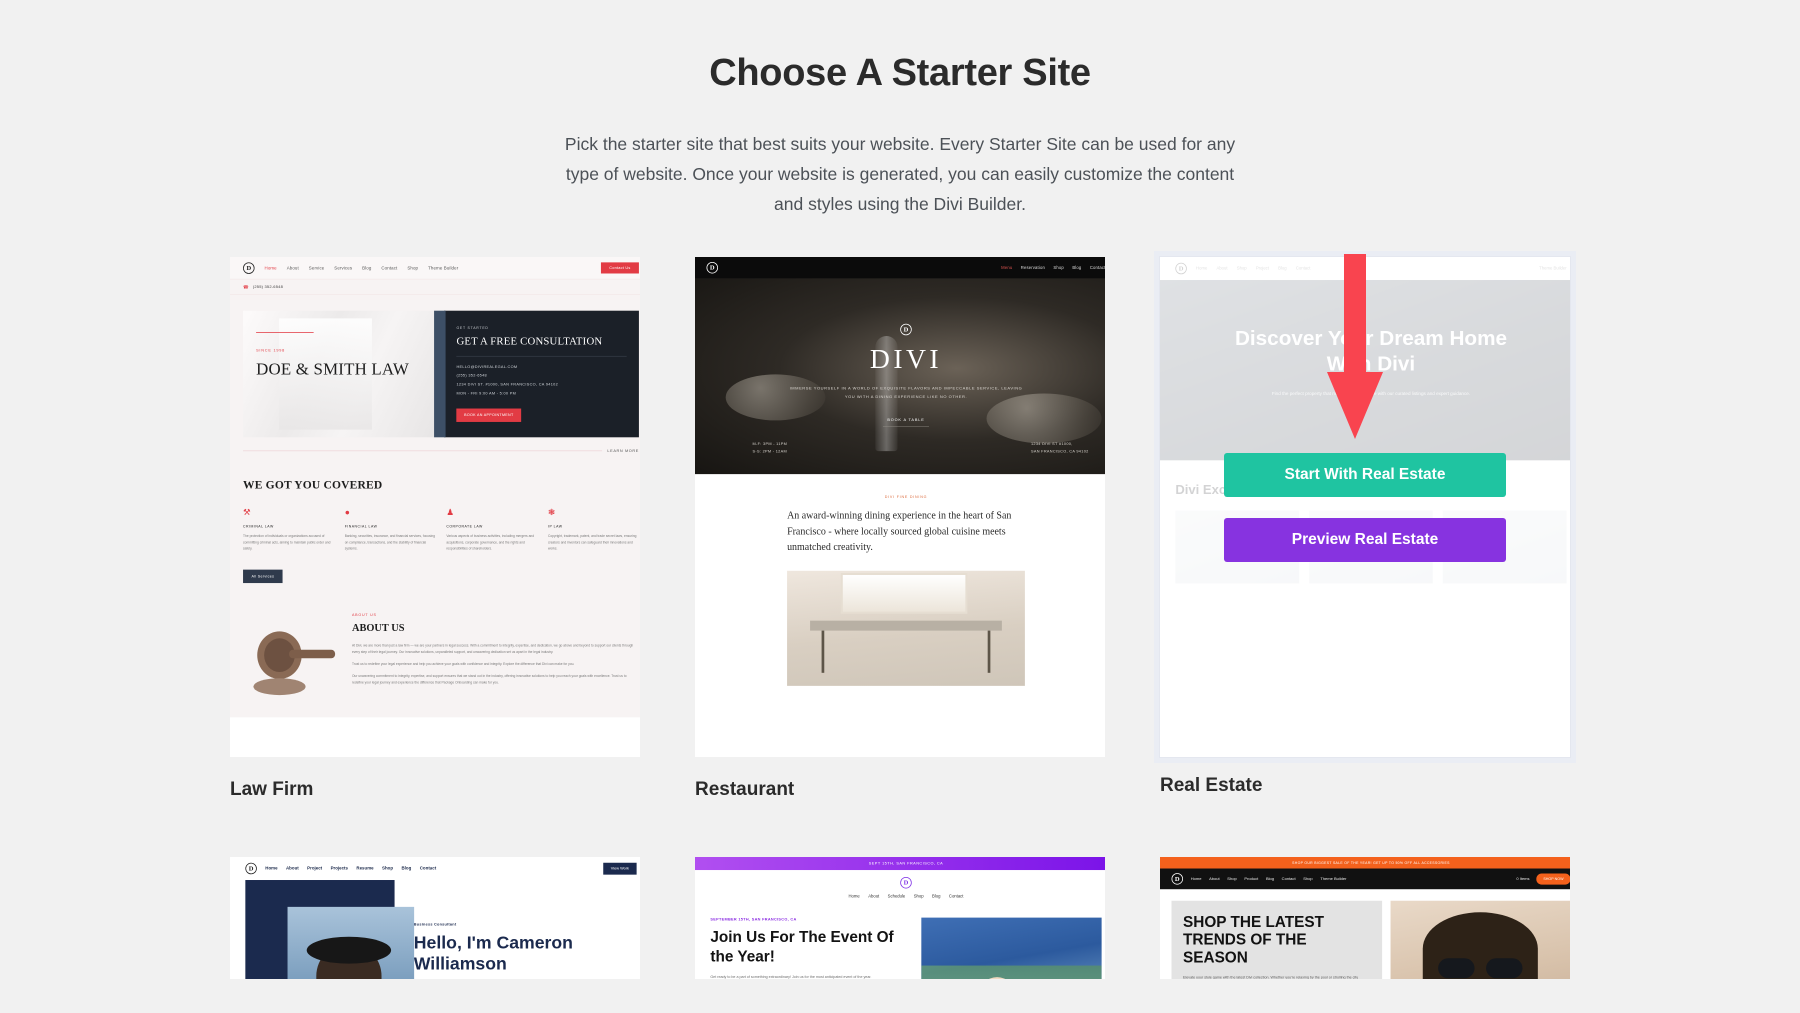 The height and width of the screenshot is (1013, 1800). I want to click on lf-nav-item: Theme Builder, so click(443, 268).